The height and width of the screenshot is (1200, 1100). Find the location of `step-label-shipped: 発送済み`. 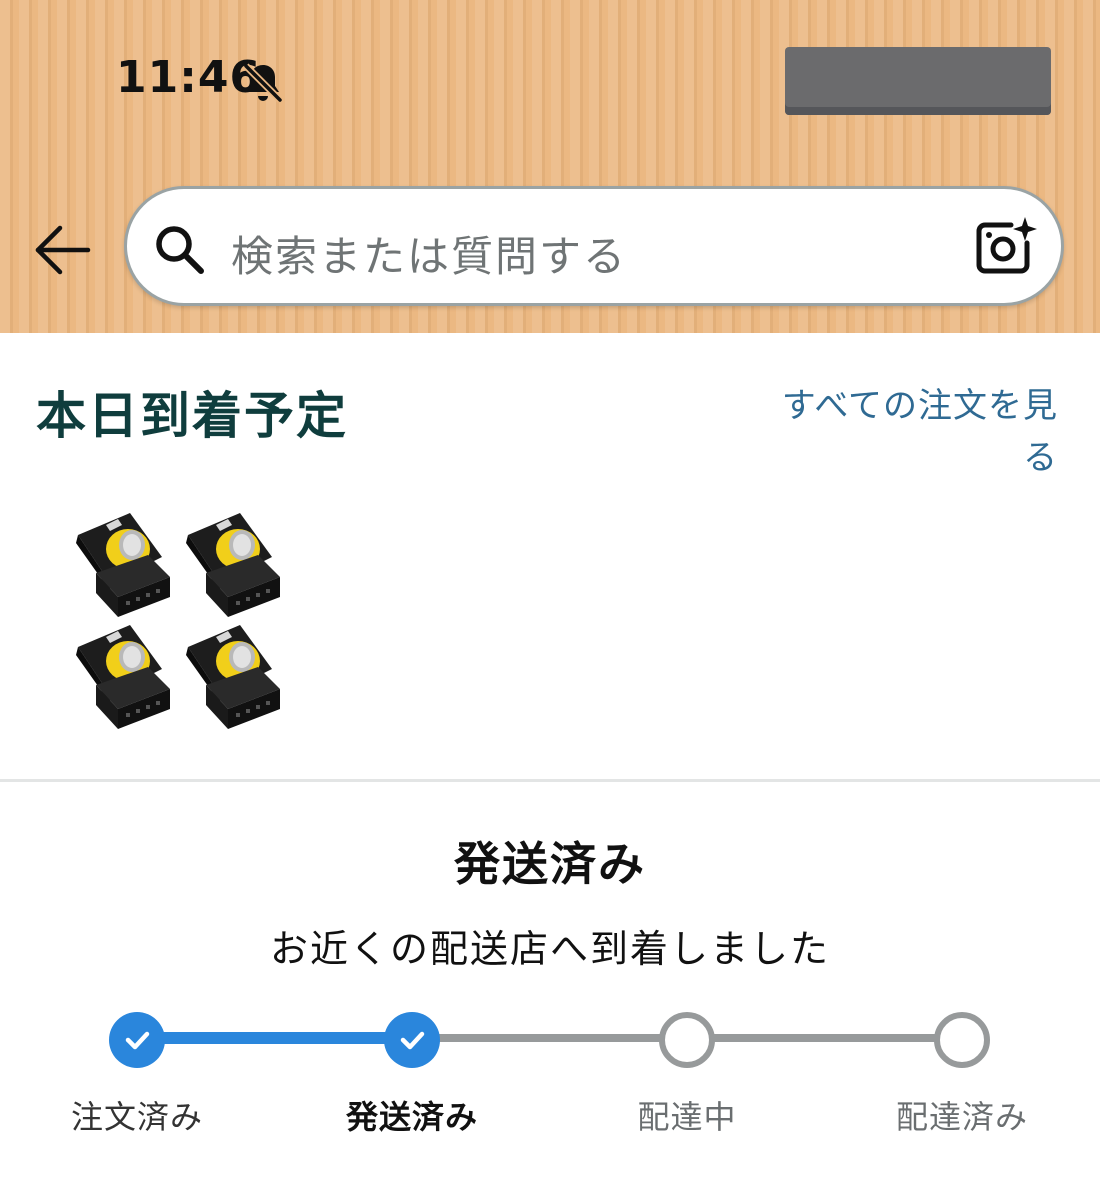

step-label-shipped: 発送済み is located at coordinates (411, 1117).